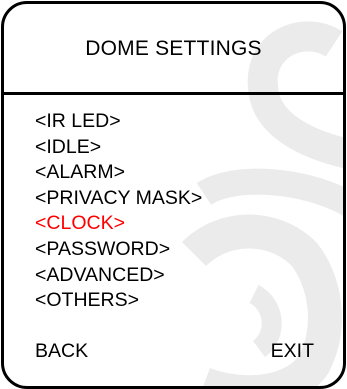 The height and width of the screenshot is (389, 347). Describe the element at coordinates (118, 224) in the screenshot. I see `menu-item-clock: <CLOCK>` at that location.